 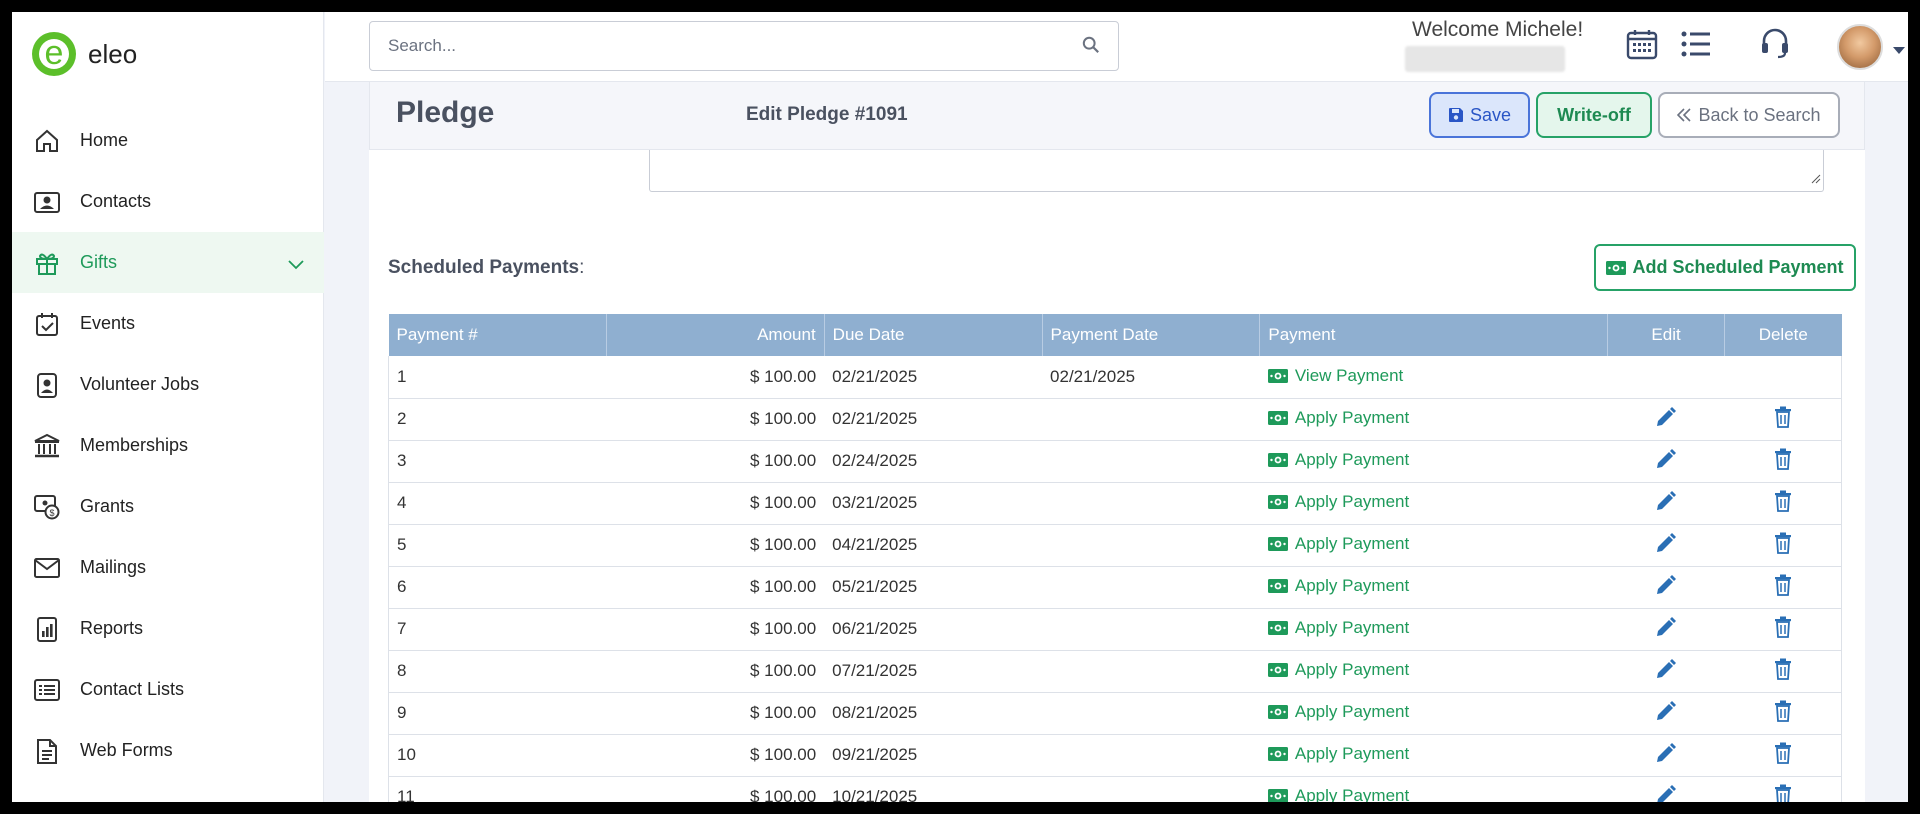 I want to click on bank-icon, so click(x=47, y=446).